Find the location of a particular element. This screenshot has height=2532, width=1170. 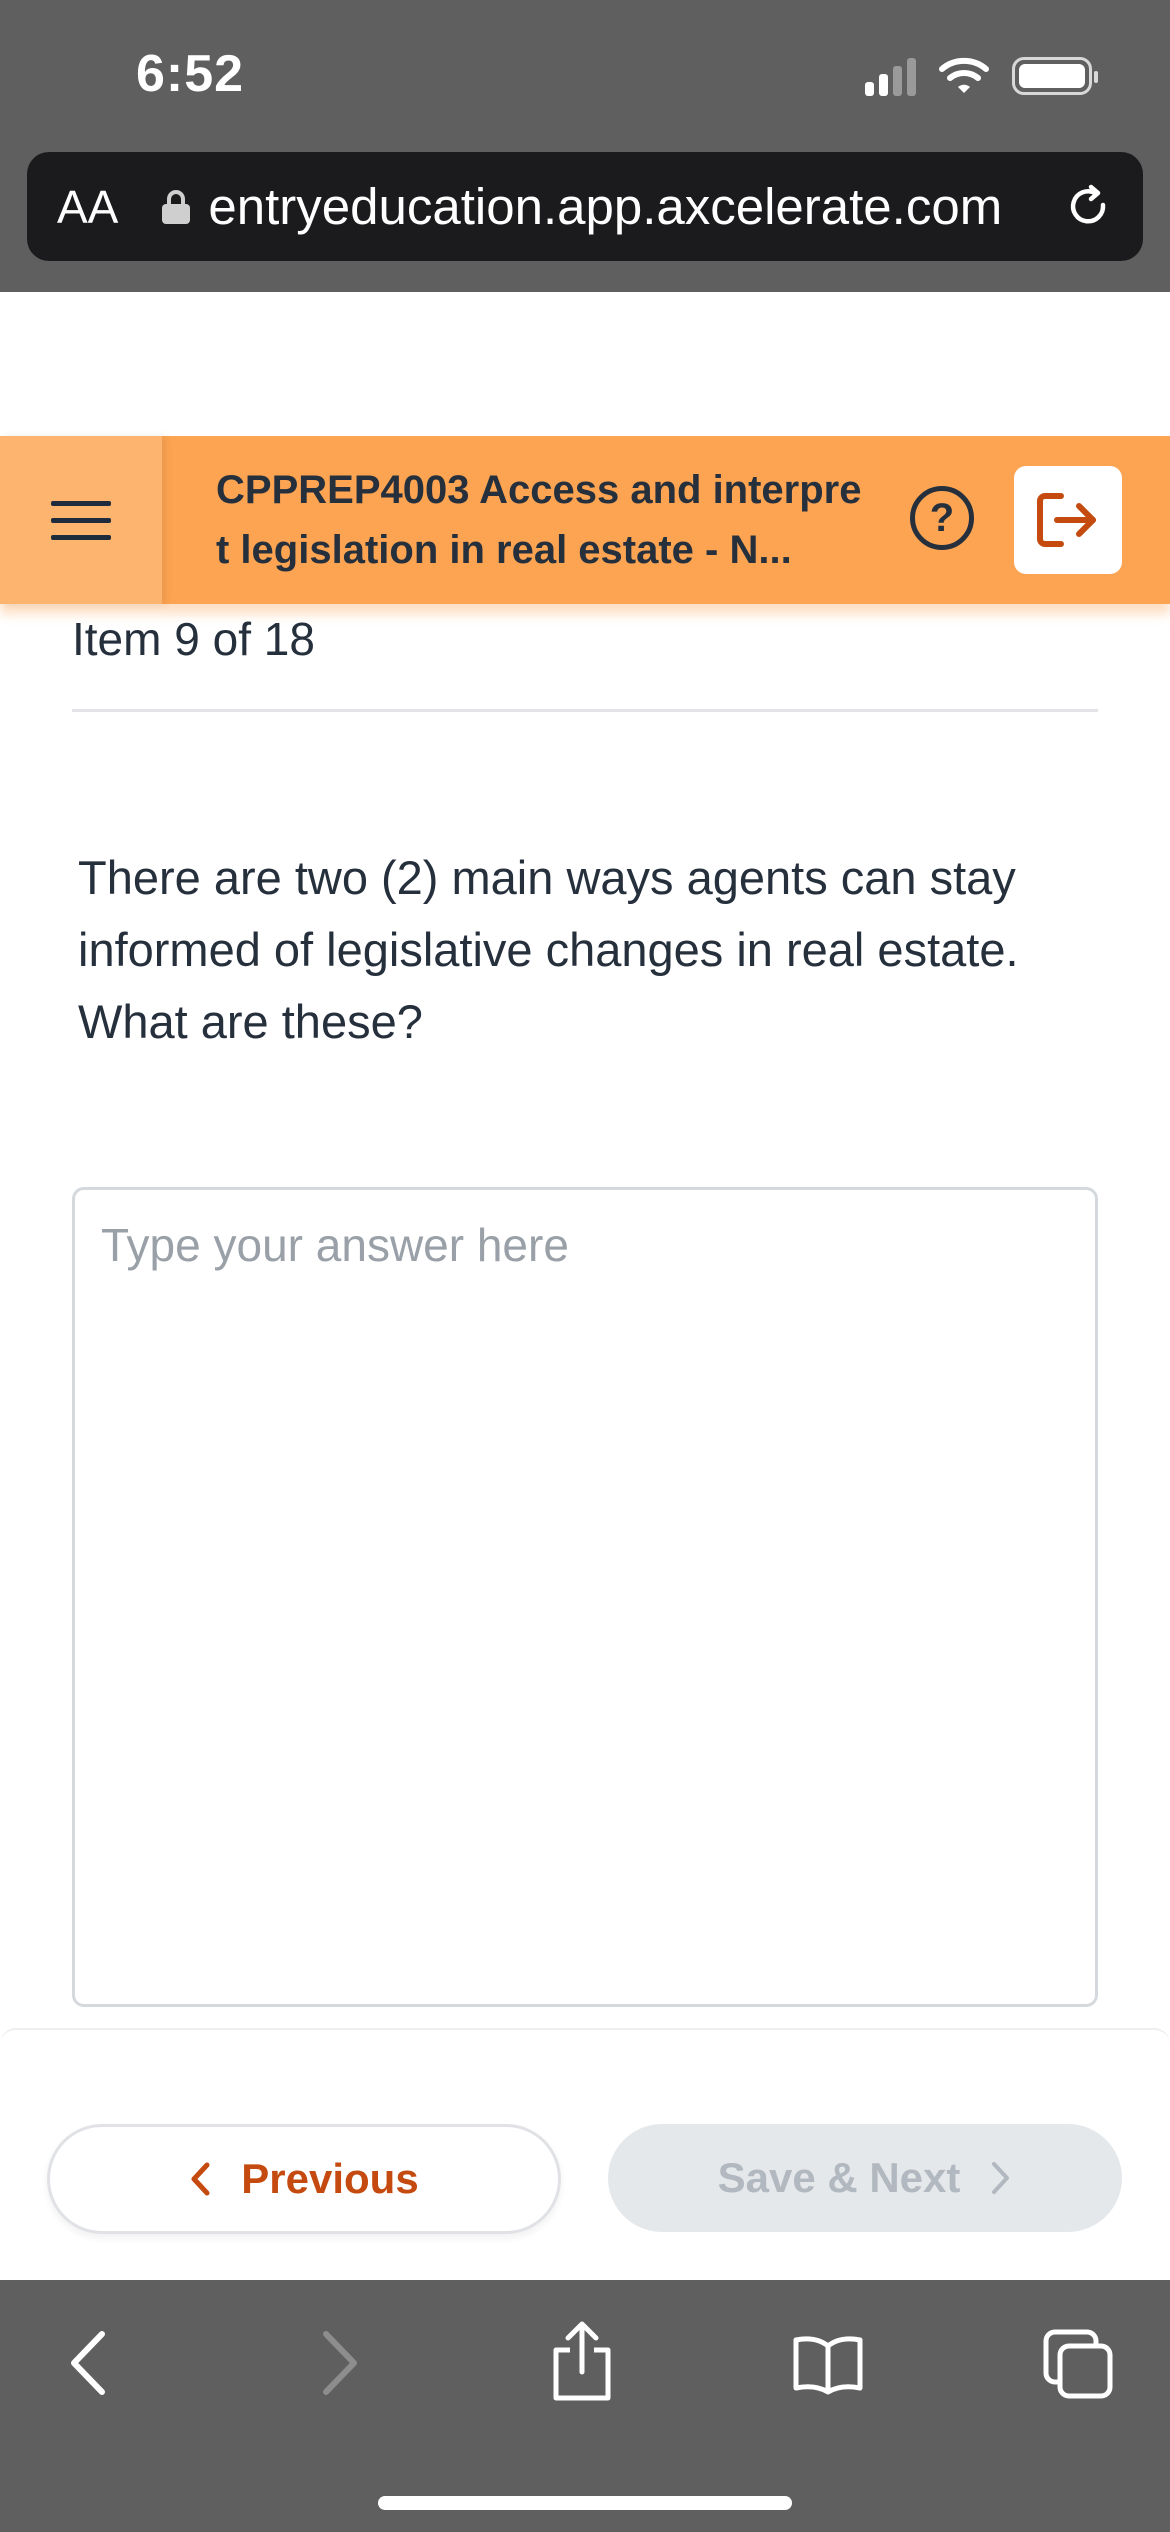

help-button: ? is located at coordinates (942, 518).